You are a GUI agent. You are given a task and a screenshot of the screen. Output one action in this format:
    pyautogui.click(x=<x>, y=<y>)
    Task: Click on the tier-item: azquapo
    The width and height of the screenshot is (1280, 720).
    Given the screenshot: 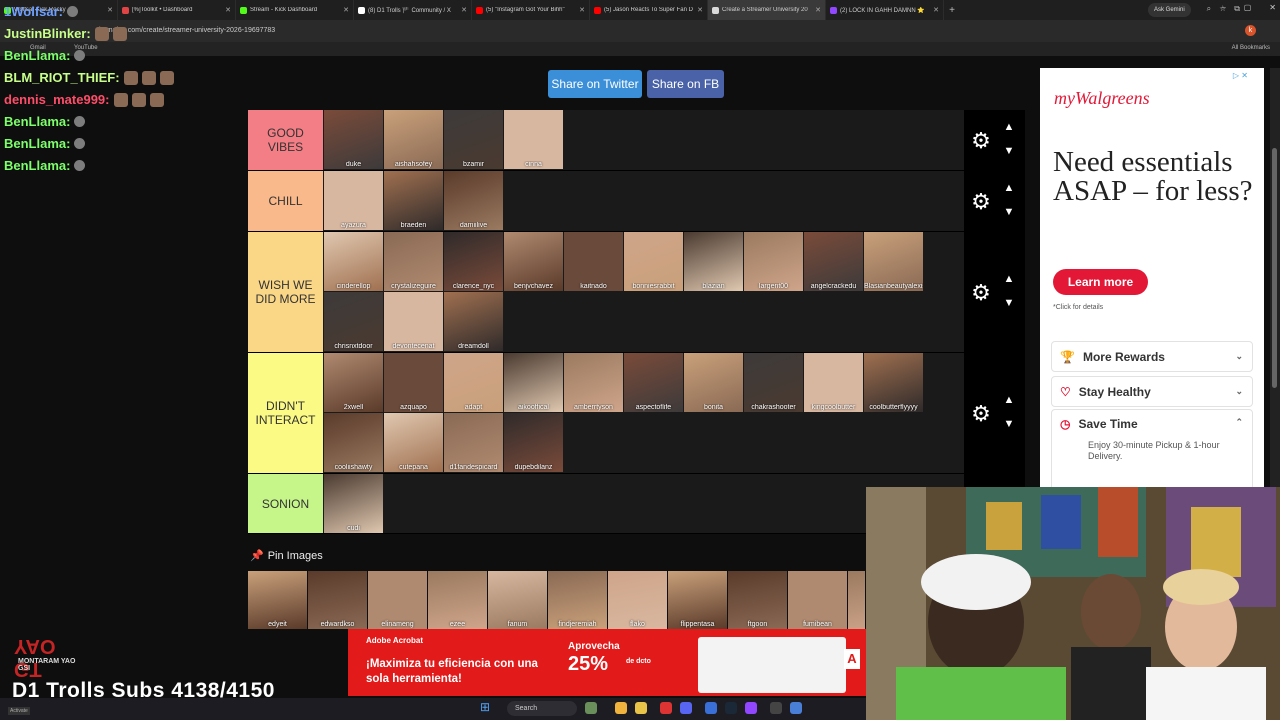 What is the action you would take?
    pyautogui.click(x=413, y=382)
    